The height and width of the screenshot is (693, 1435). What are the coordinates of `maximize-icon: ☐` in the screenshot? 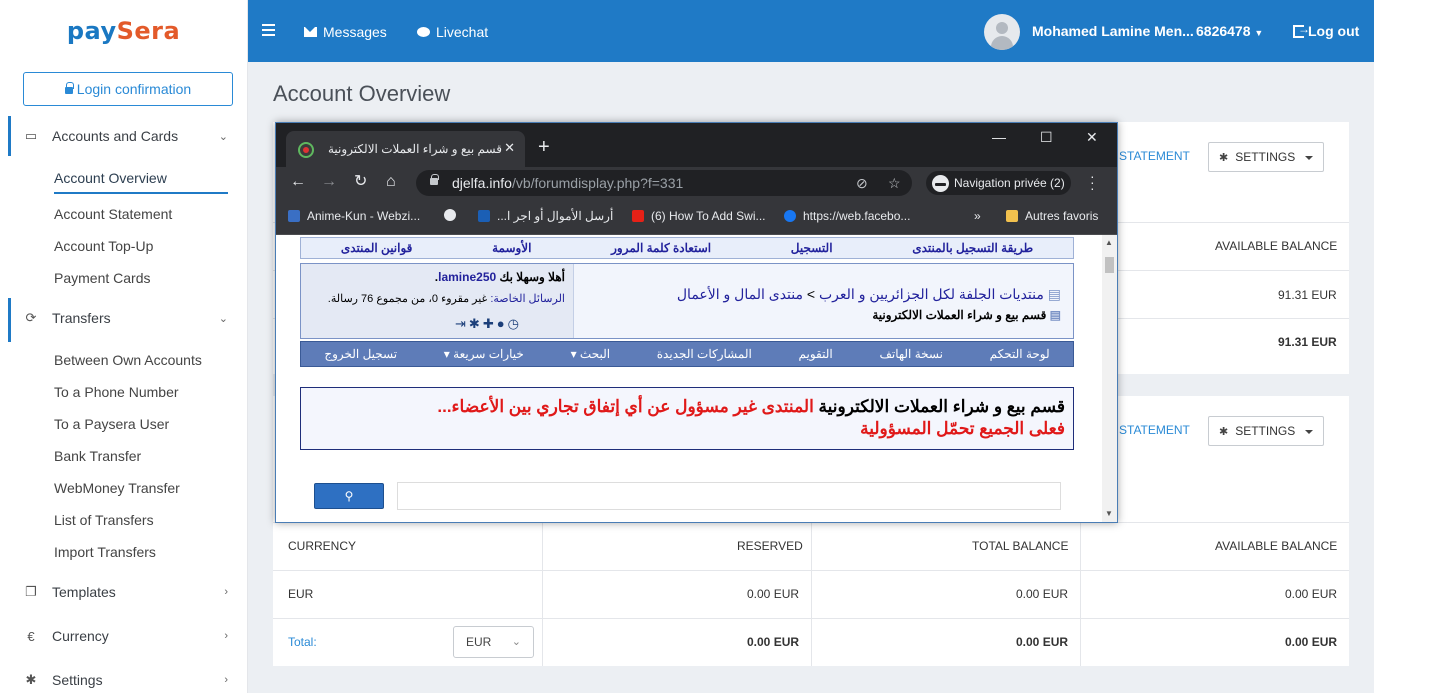 It's located at (1046, 137).